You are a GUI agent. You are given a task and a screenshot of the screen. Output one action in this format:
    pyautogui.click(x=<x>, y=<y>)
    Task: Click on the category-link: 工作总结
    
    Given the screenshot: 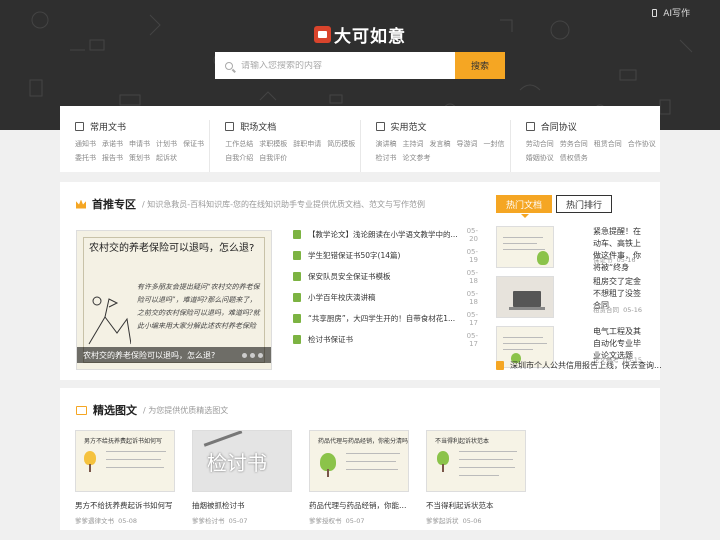 What is the action you would take?
    pyautogui.click(x=239, y=144)
    